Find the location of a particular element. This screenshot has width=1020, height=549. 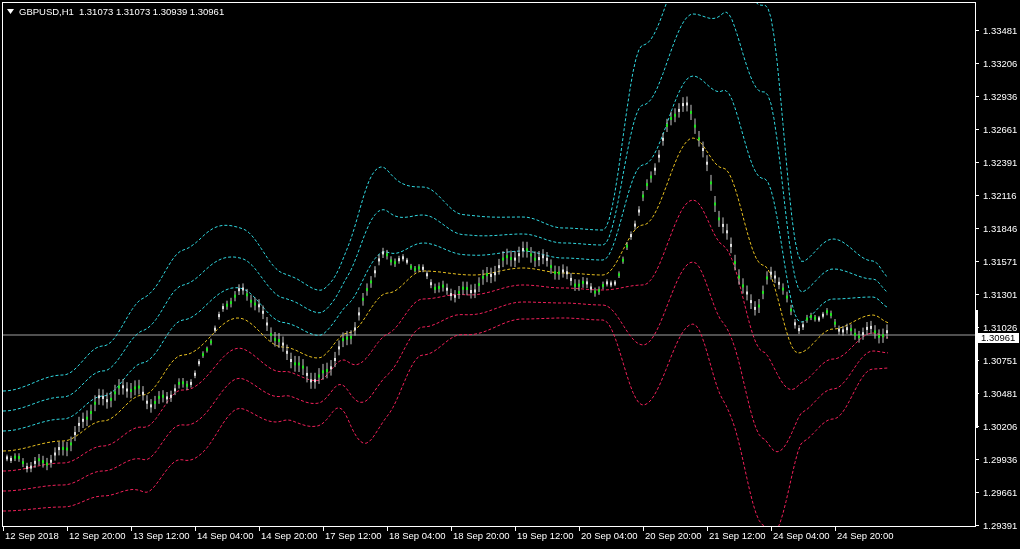

price-label: 1.31026 is located at coordinates (1000, 327).